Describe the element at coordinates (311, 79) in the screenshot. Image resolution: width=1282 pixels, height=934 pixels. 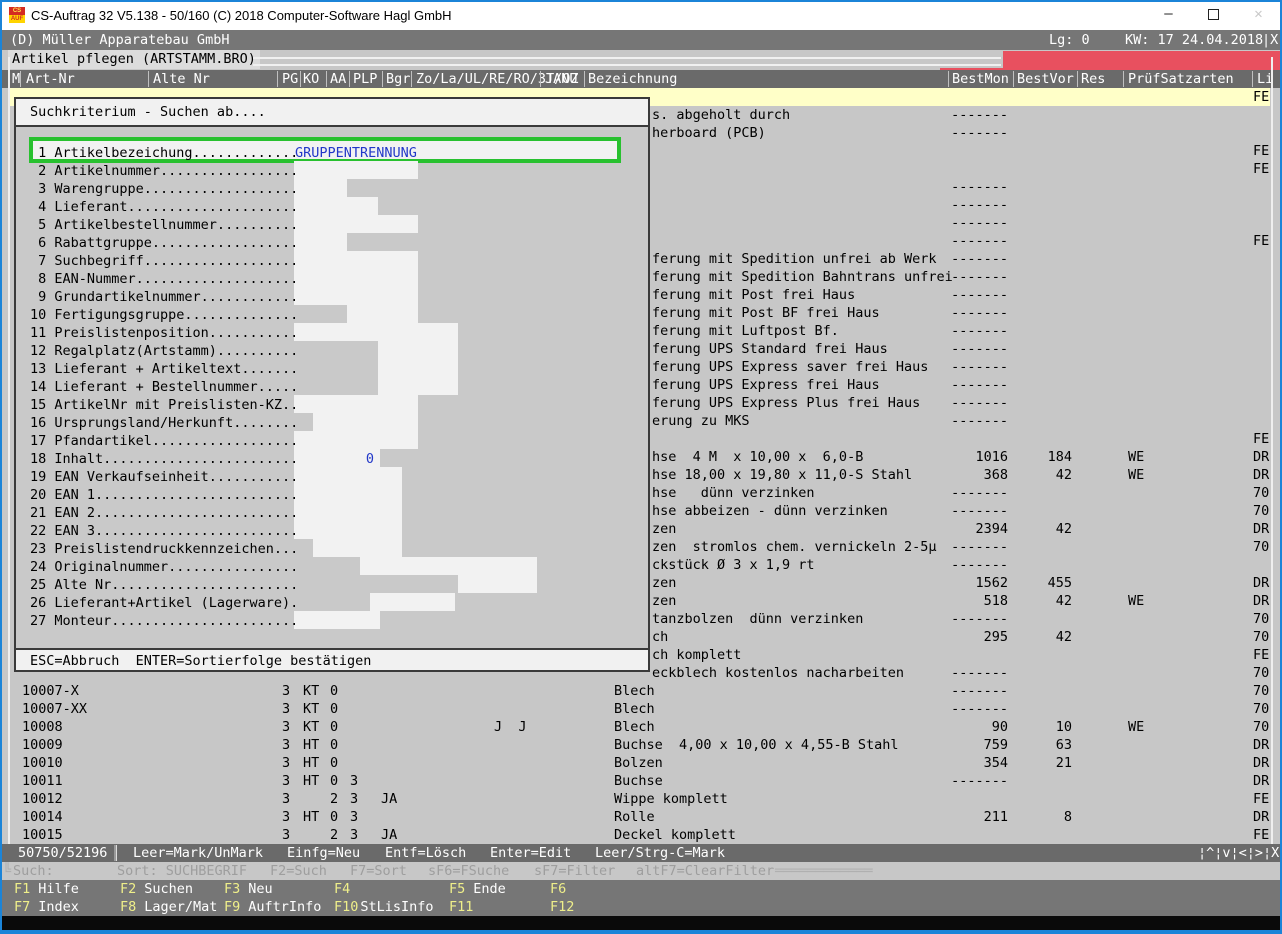
I see `column-header-ko: KO` at that location.